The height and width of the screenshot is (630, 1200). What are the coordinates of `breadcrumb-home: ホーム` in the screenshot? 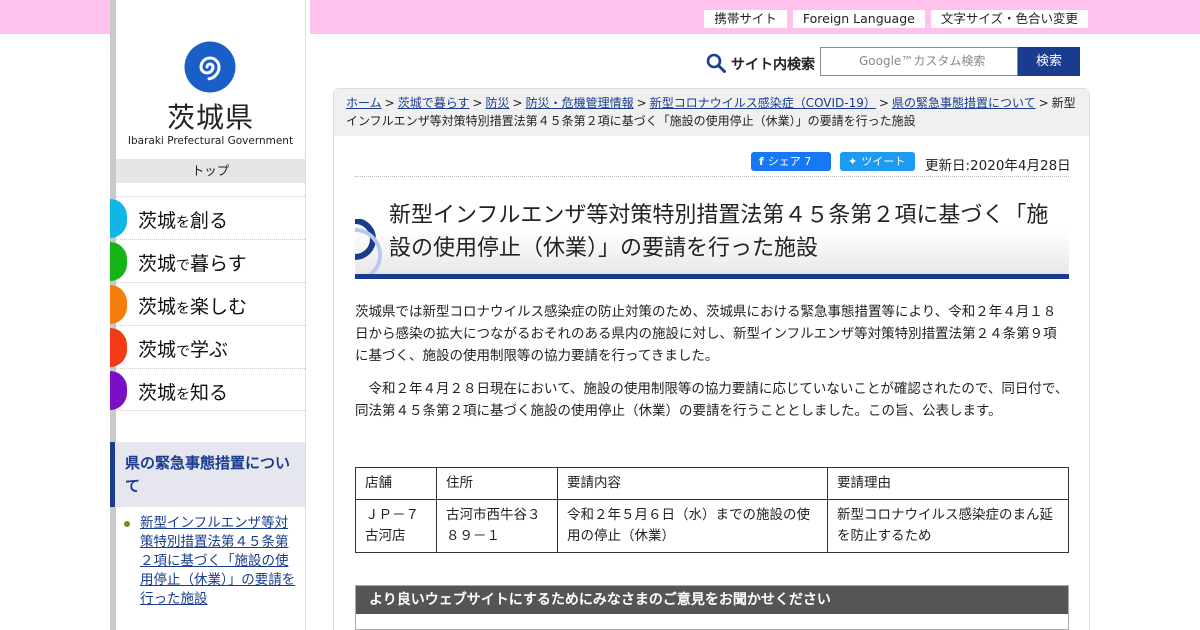 It's located at (364, 103).